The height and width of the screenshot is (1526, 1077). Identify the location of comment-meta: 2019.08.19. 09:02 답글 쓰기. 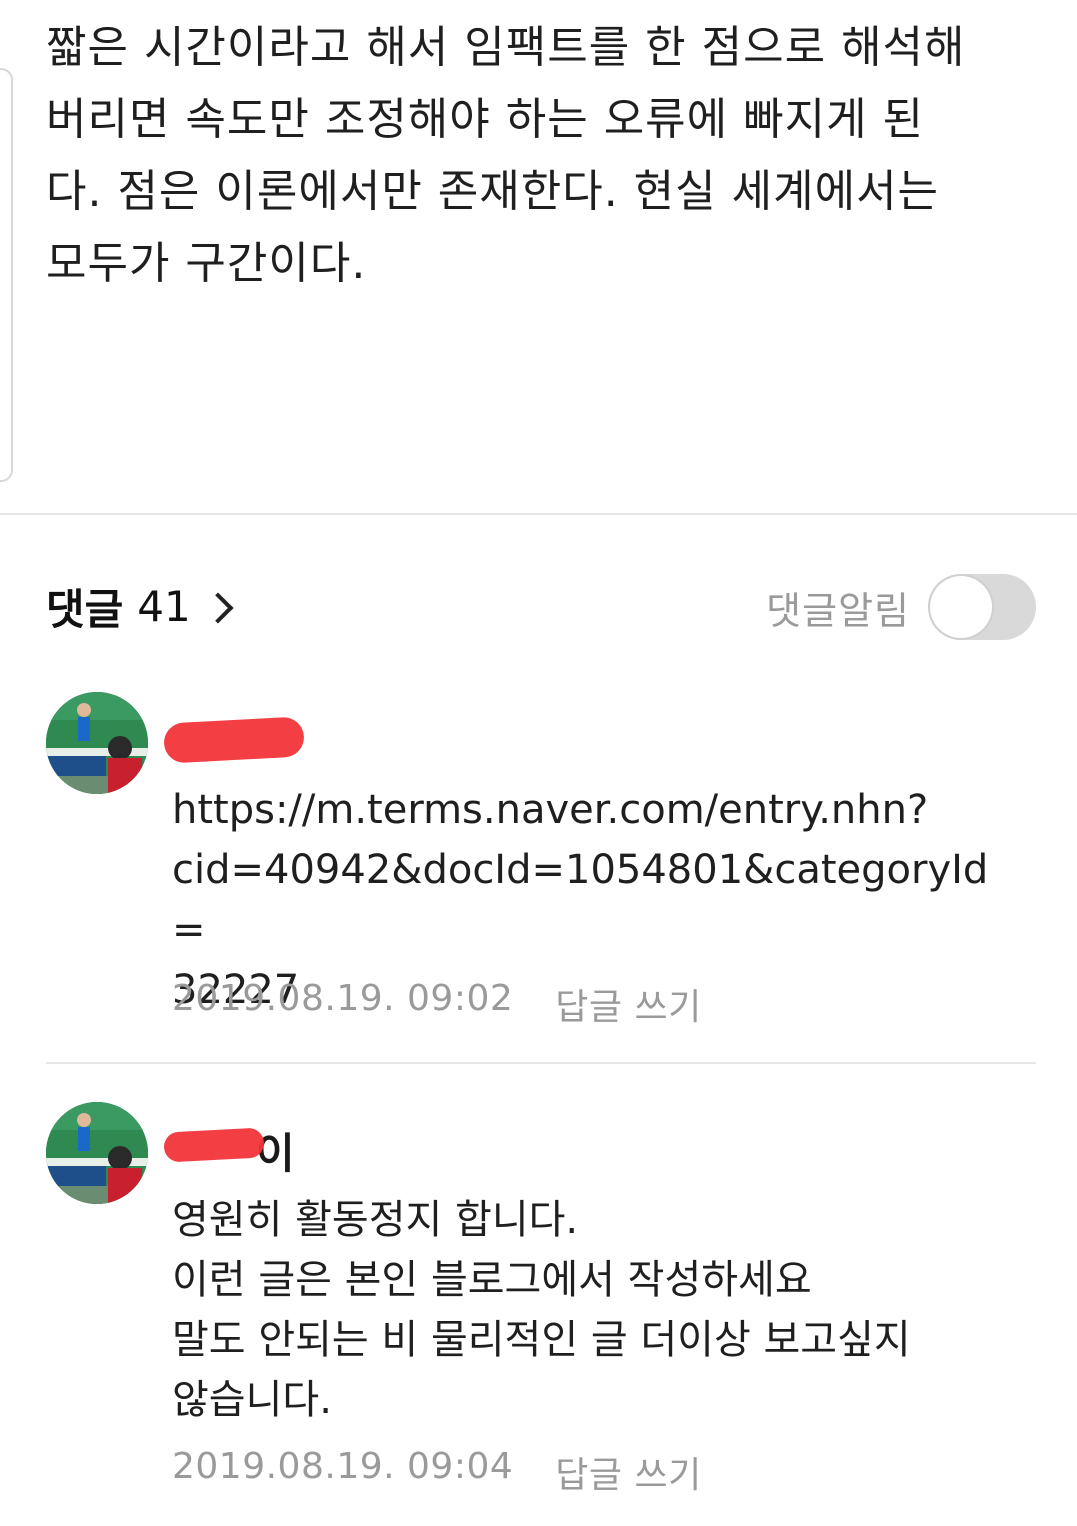
(437, 1004).